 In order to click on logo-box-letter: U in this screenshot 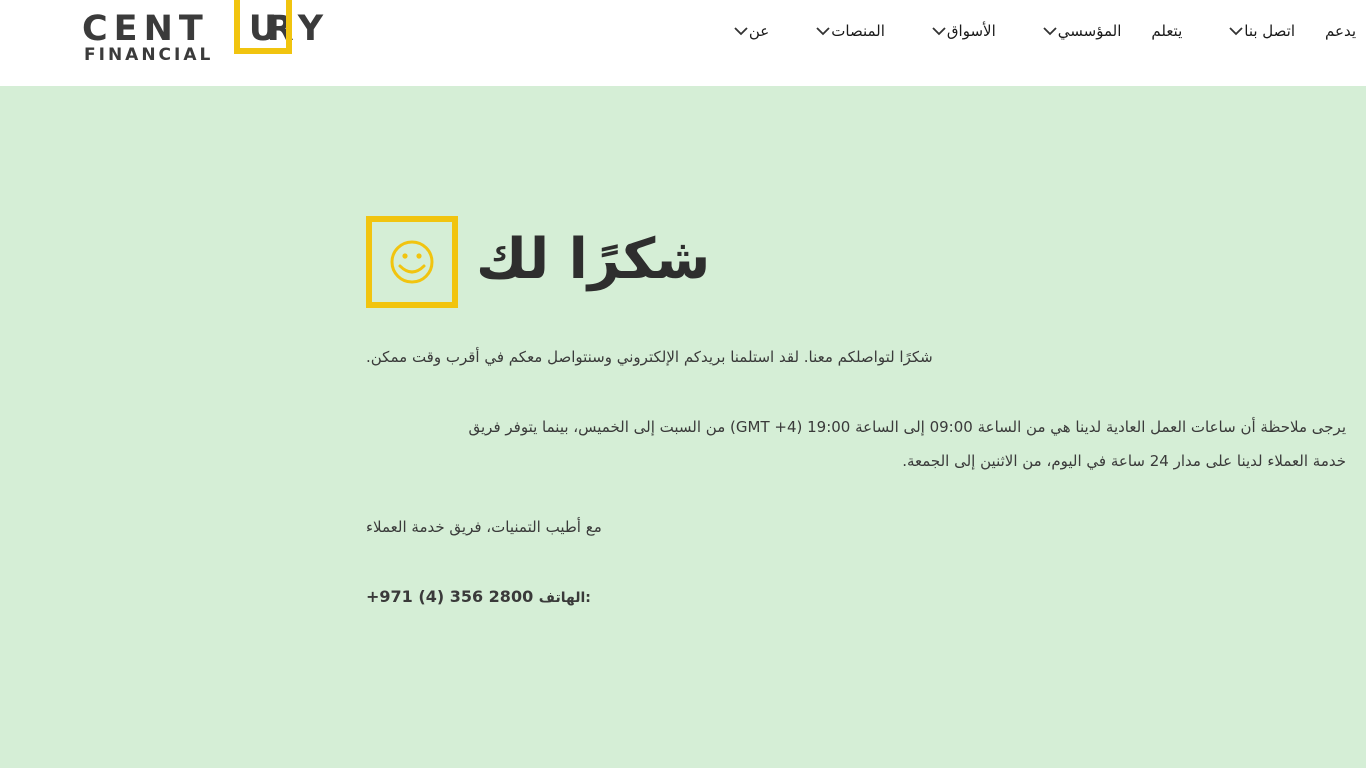, I will do `click(263, 29)`.